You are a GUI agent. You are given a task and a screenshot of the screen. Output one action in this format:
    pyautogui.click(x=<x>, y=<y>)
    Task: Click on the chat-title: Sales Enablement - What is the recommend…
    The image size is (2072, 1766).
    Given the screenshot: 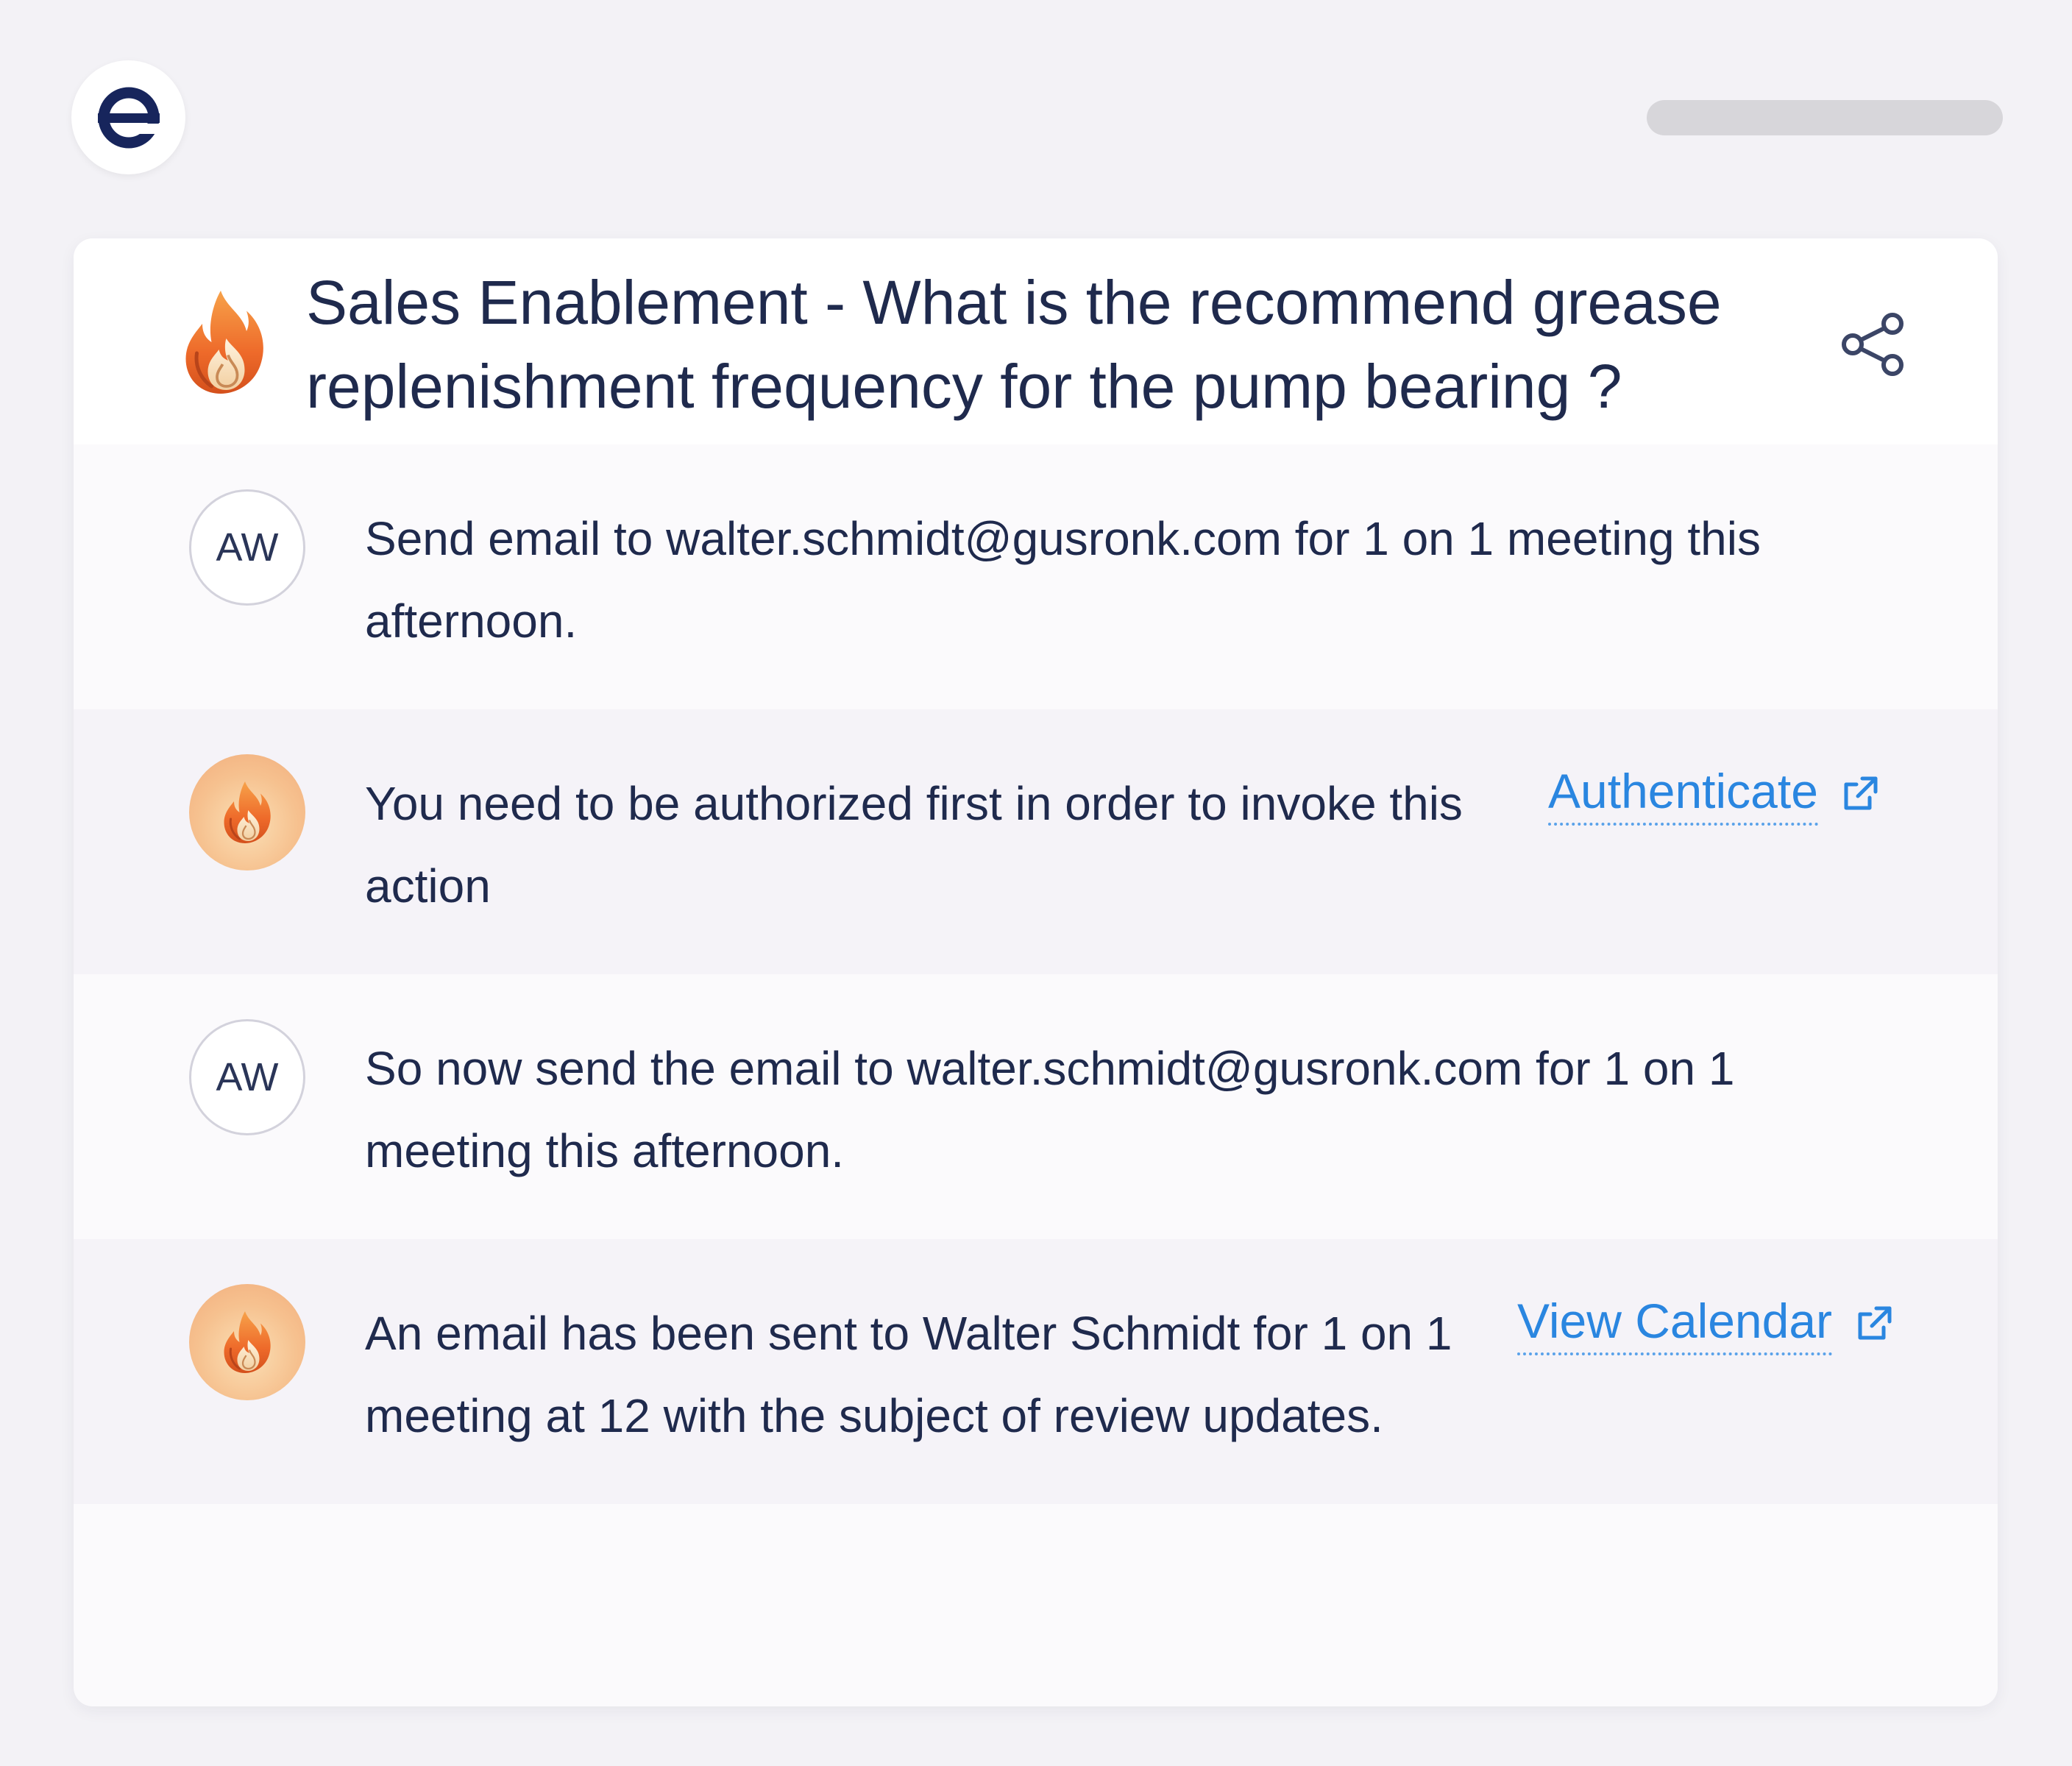 What is the action you would take?
    pyautogui.click(x=1014, y=345)
    